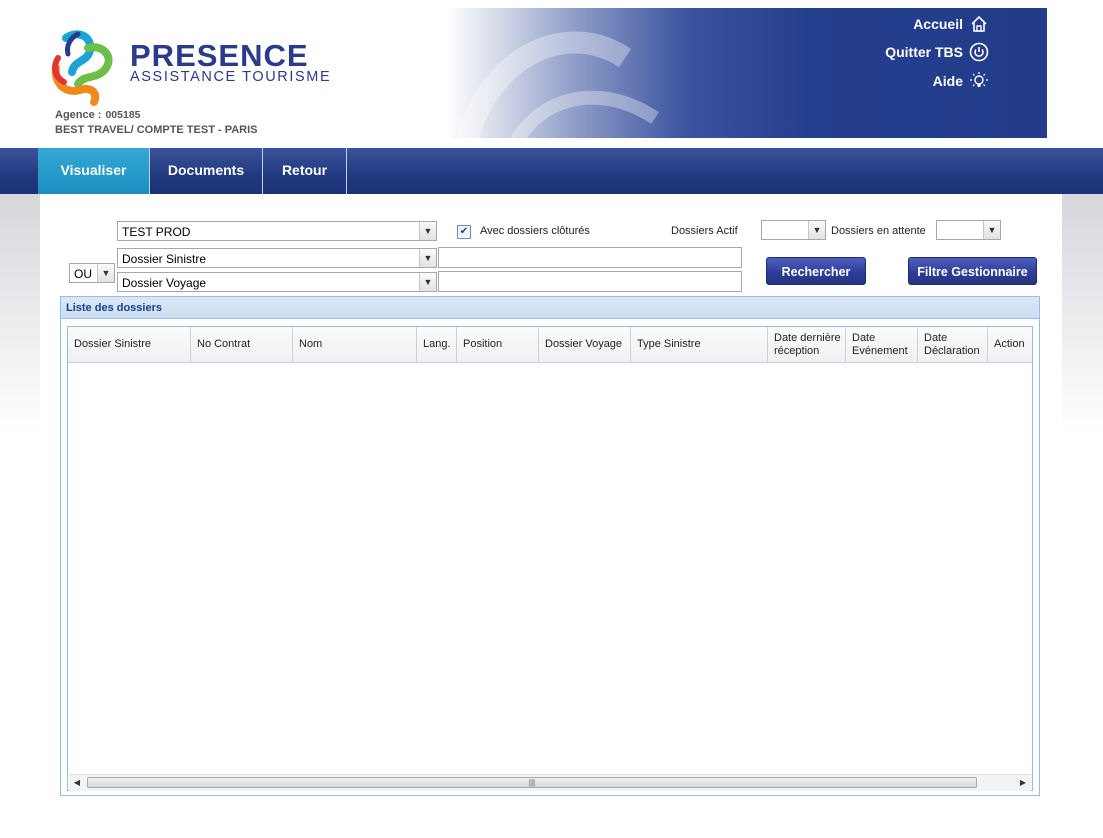  What do you see at coordinates (972, 271) in the screenshot?
I see `manager-filter-button: Filtre Gestionnaire` at bounding box center [972, 271].